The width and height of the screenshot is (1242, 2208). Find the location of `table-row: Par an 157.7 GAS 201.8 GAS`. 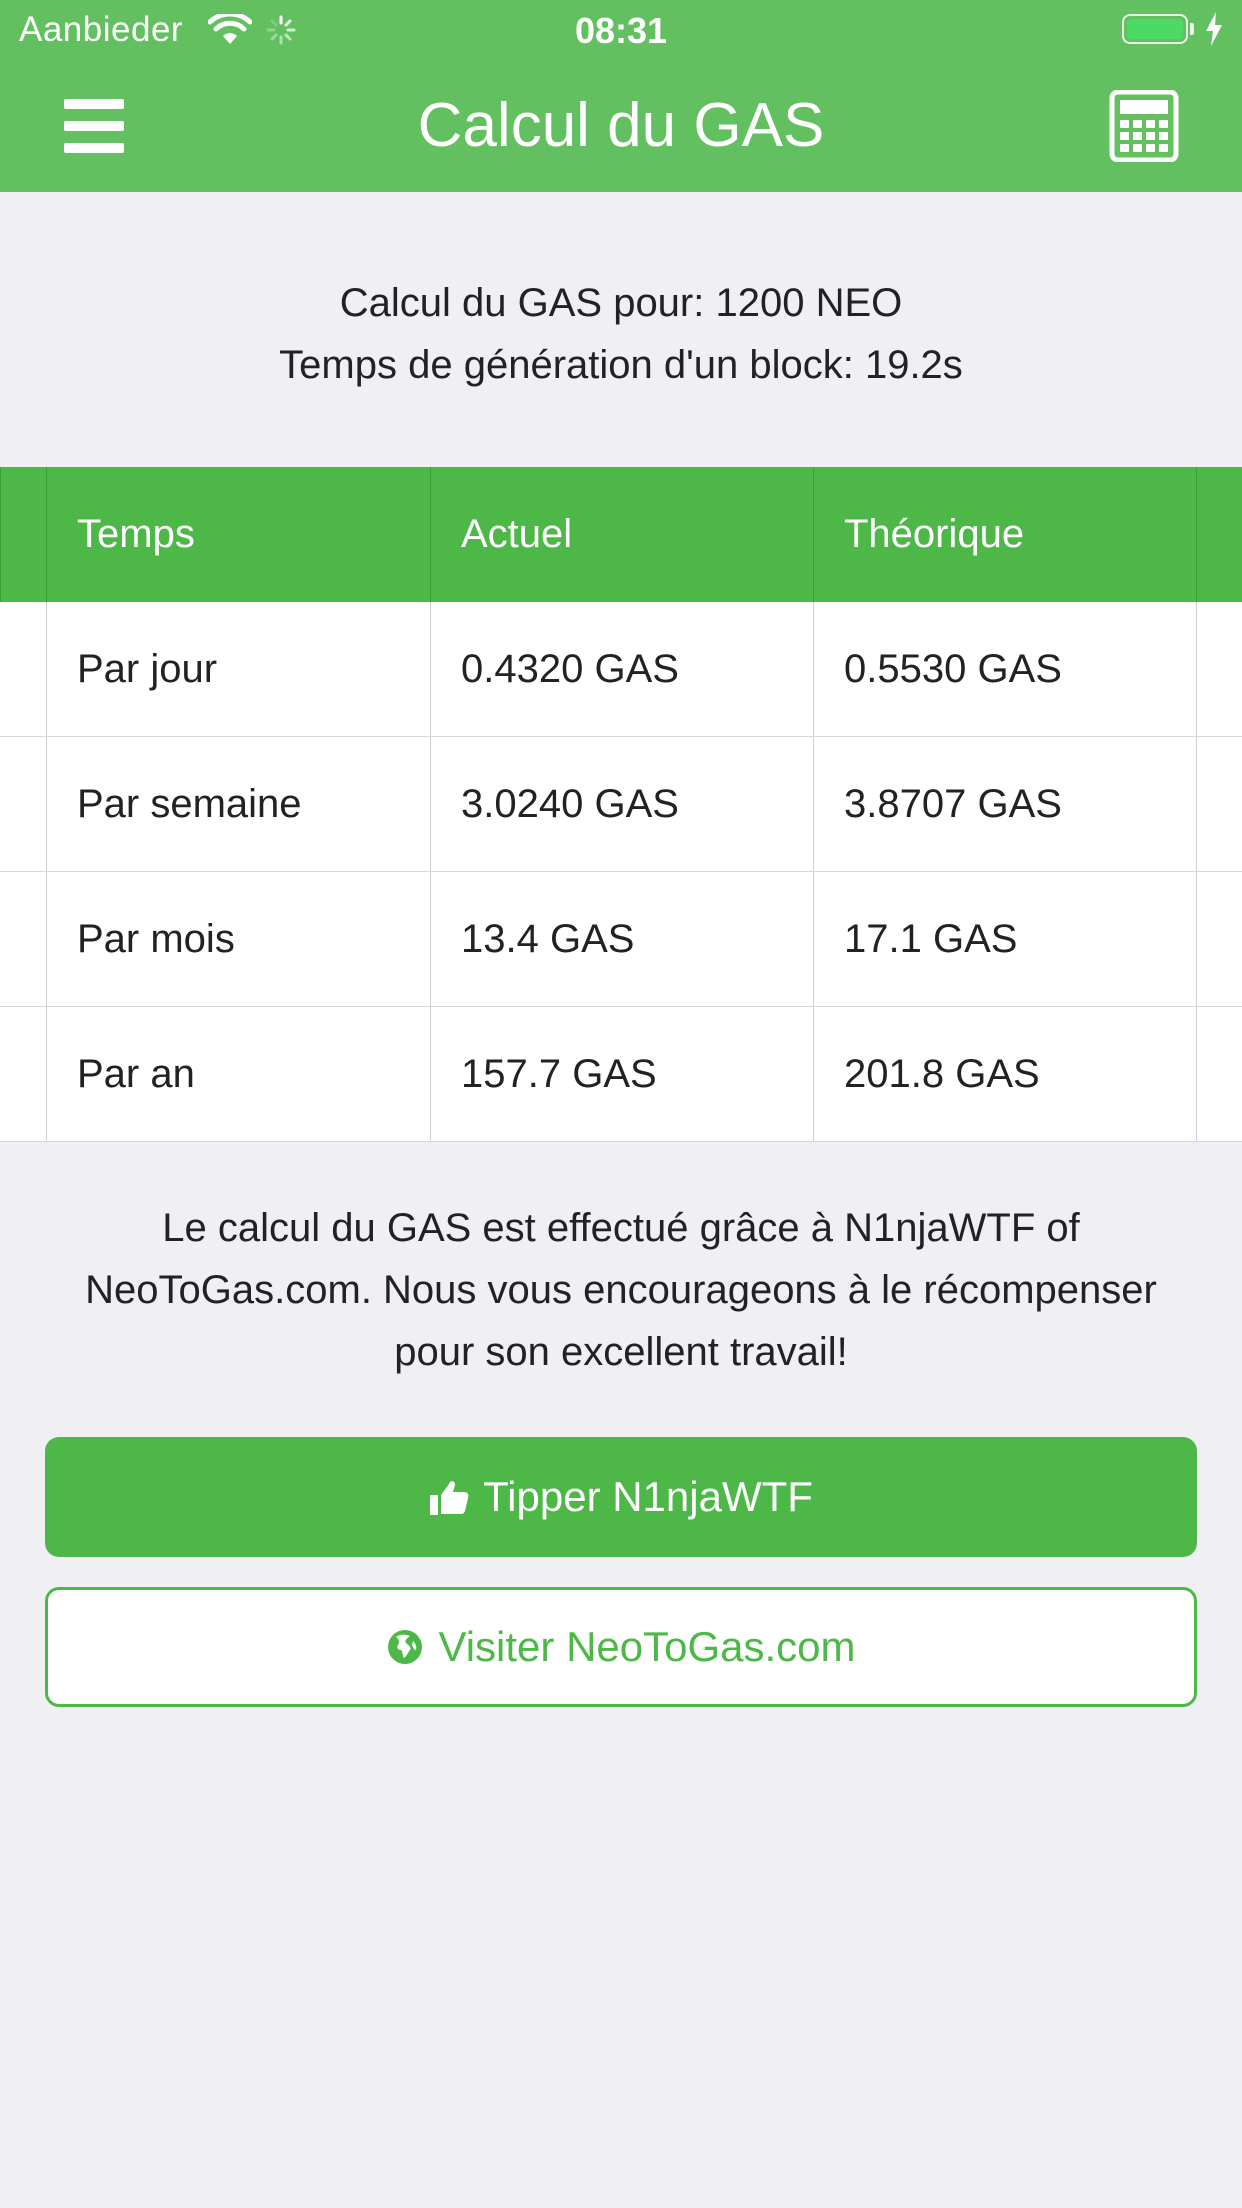

table-row: Par an 157.7 GAS 201.8 GAS is located at coordinates (621, 1074).